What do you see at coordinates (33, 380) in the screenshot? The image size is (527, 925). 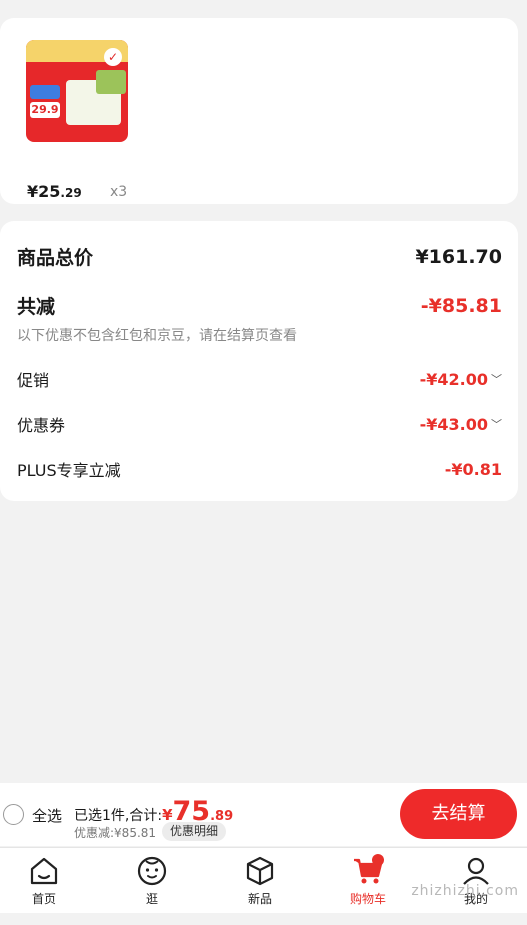 I see `promo-label: 促销` at bounding box center [33, 380].